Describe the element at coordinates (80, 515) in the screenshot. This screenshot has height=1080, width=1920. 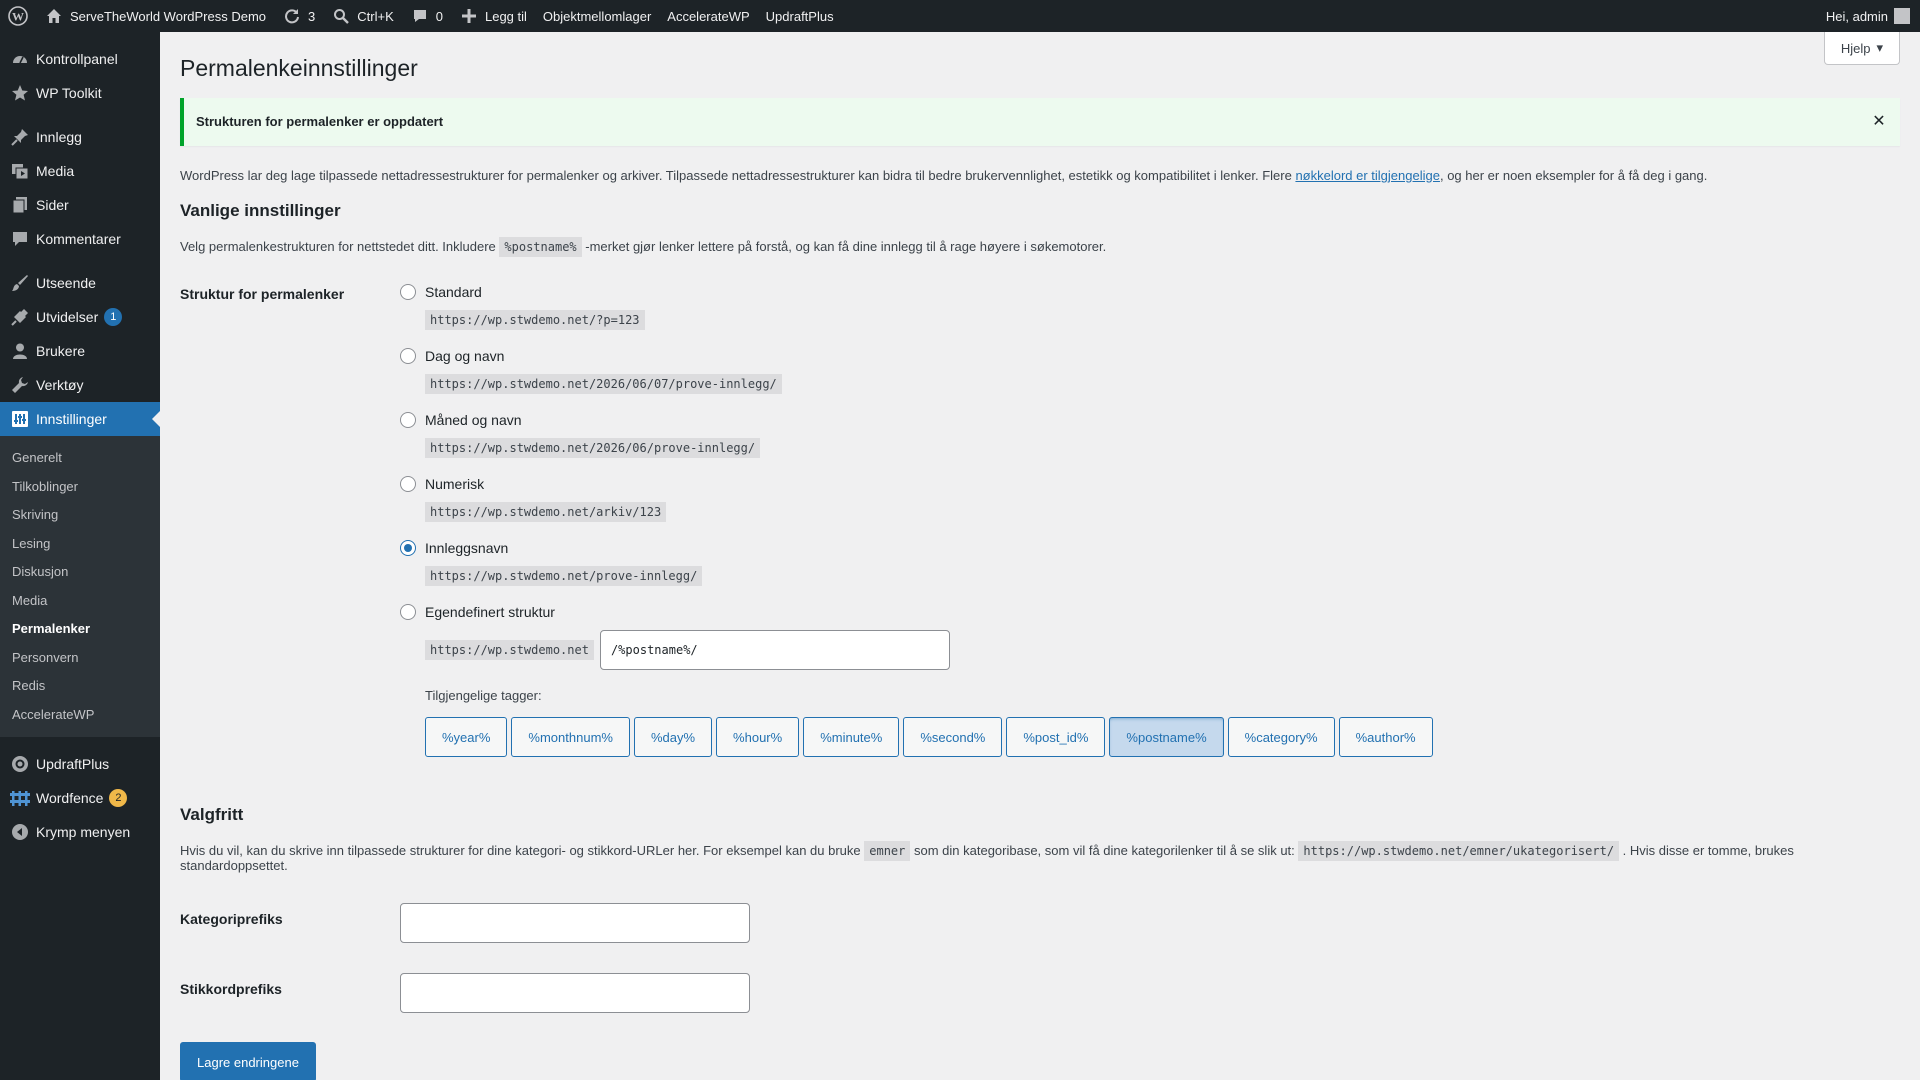
I see `submenu-skriving: Skriving` at that location.